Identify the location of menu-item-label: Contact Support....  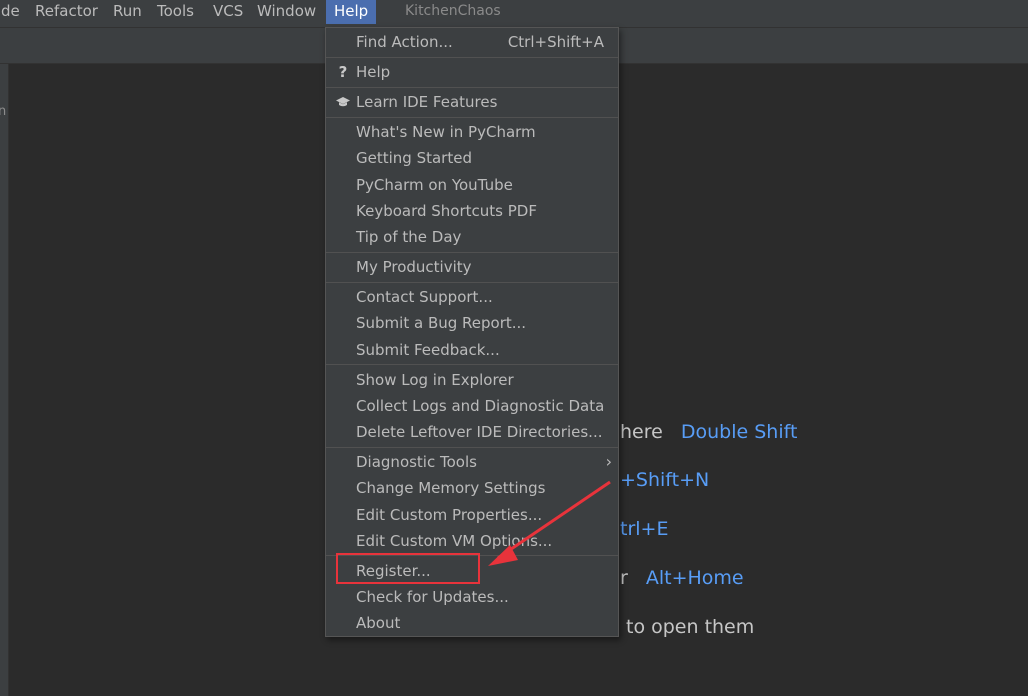
(424, 297).